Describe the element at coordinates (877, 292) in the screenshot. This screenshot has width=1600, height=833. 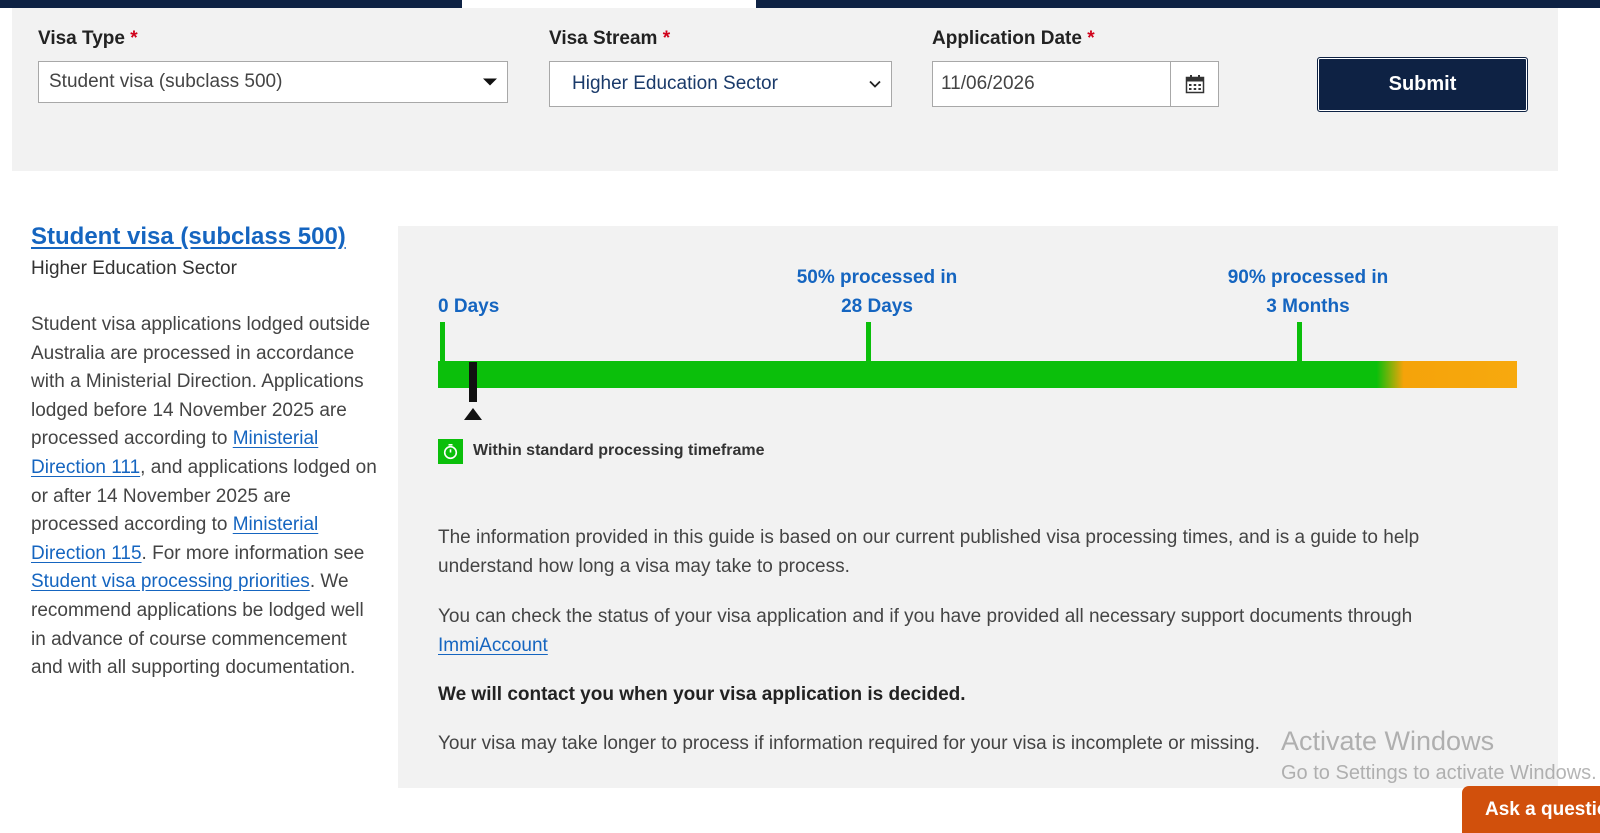
I see `timeline-50-label: 50% processed in 28 Days` at that location.